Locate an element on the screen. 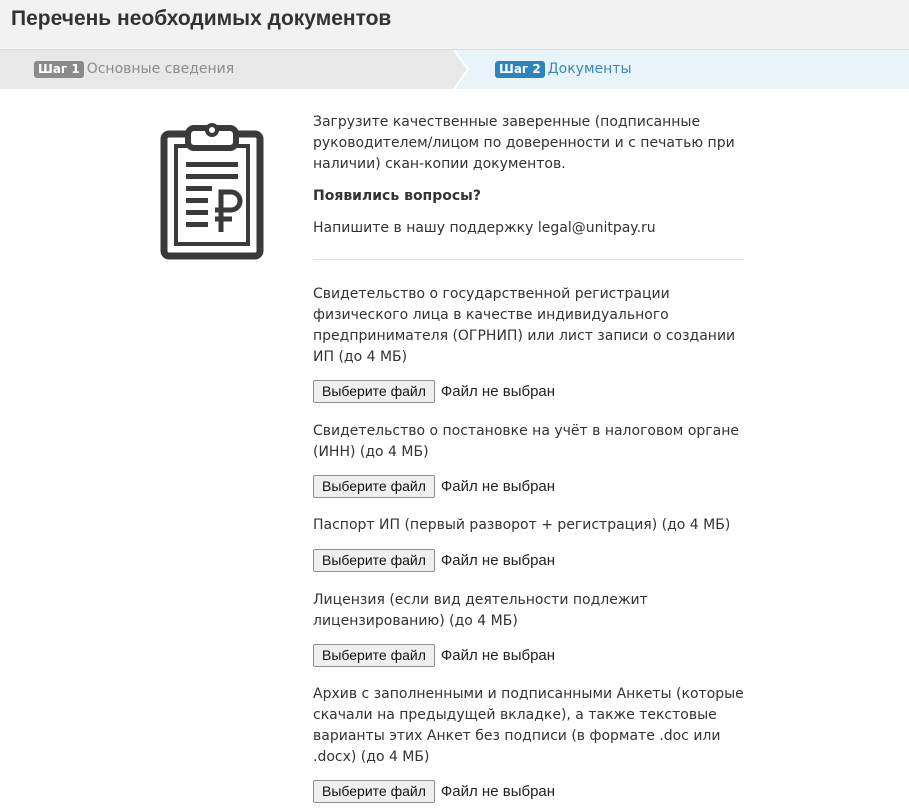 The image size is (909, 812). questions-heading: Появились вопросы? is located at coordinates (397, 196).